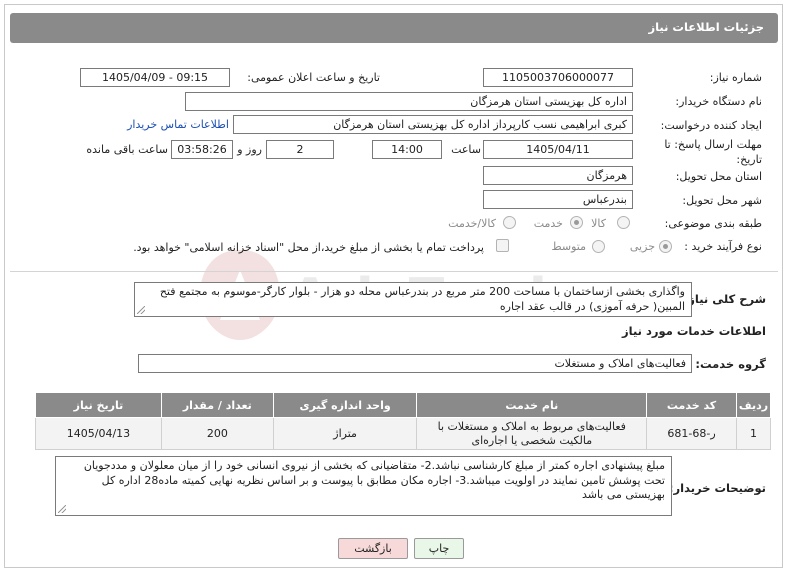 The height and width of the screenshot is (574, 788). What do you see at coordinates (98, 405) in the screenshot?
I see `col-header-need-date: تاریخ نیاز` at bounding box center [98, 405].